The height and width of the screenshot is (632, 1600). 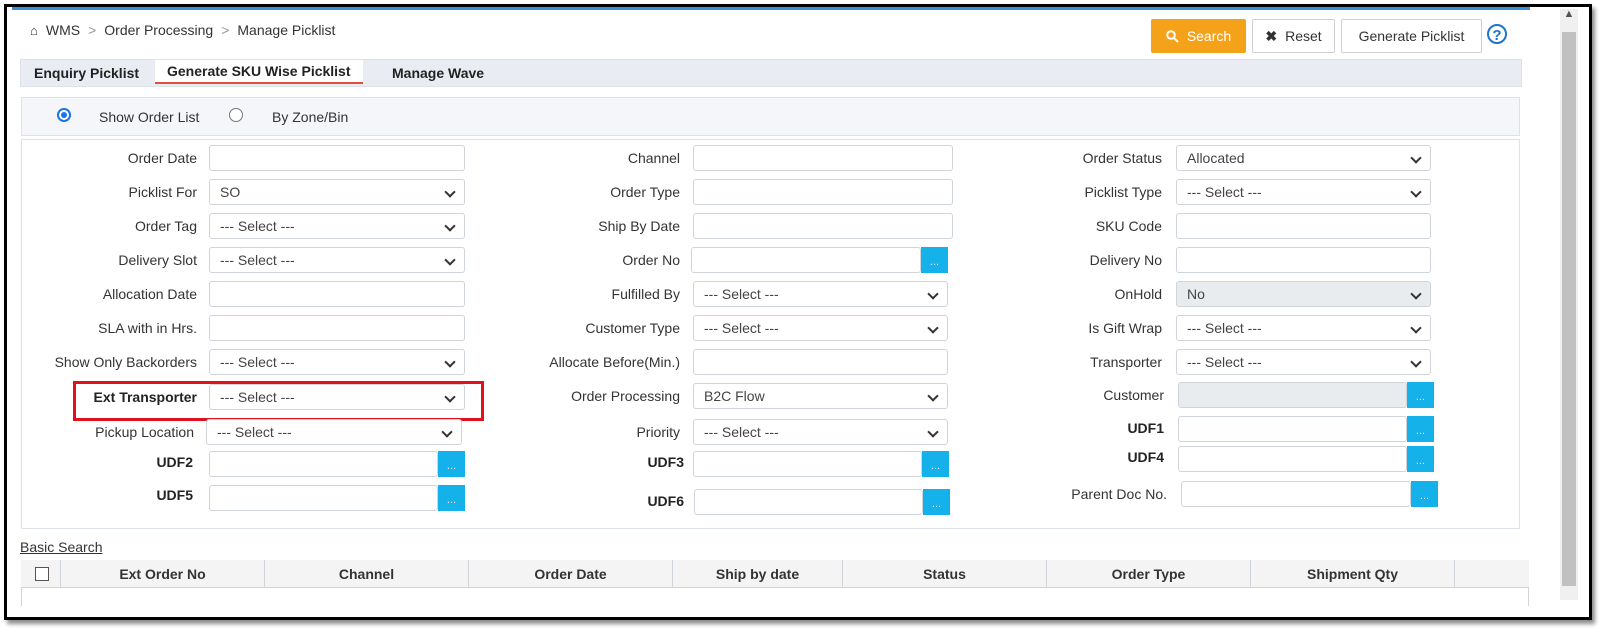 I want to click on order-no-label: Order No, so click(x=651, y=260).